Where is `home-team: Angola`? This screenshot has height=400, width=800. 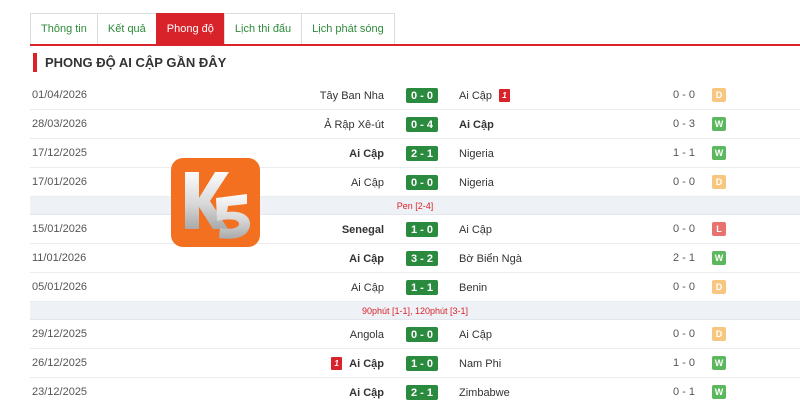
home-team: Angola is located at coordinates (367, 334).